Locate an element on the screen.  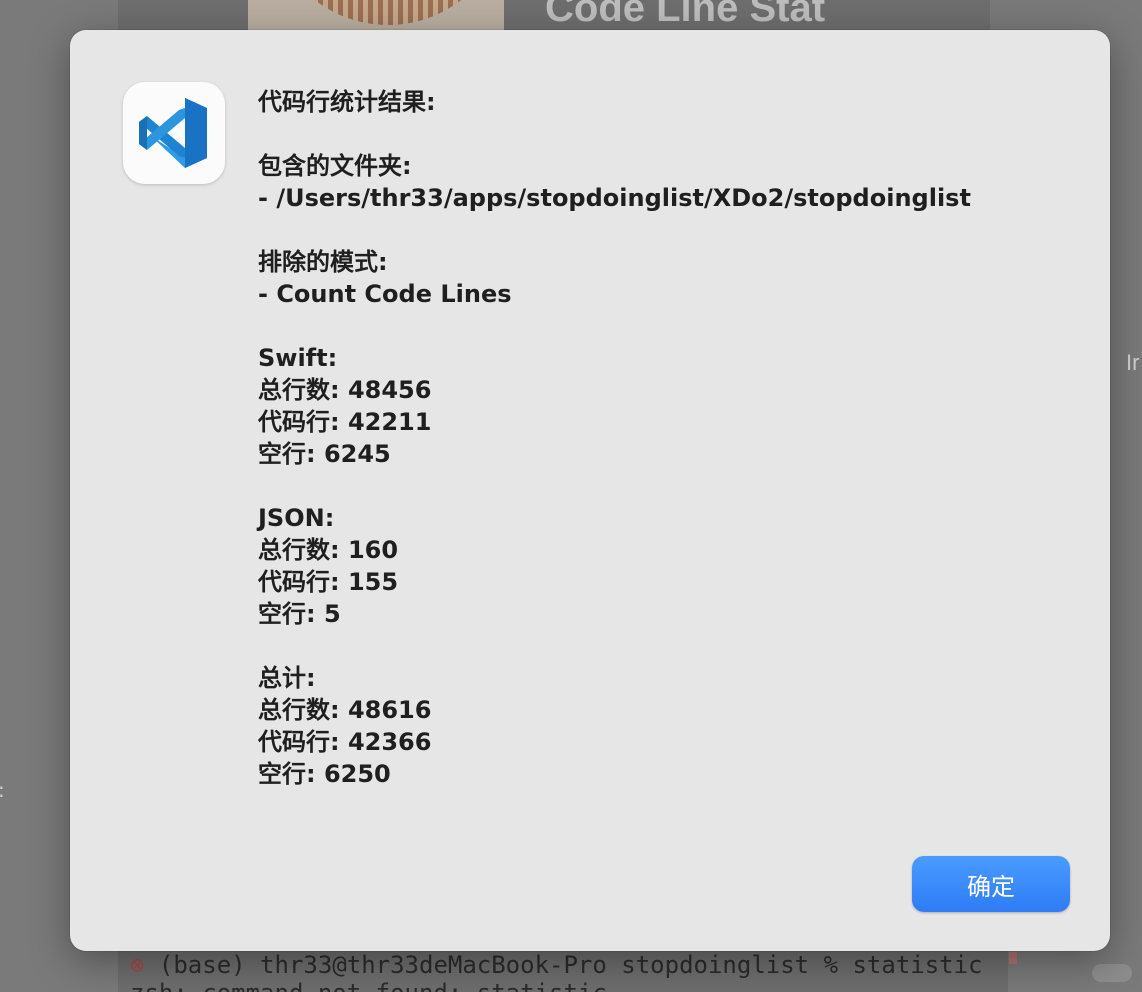
message-line: JSON: is located at coordinates (296, 518).